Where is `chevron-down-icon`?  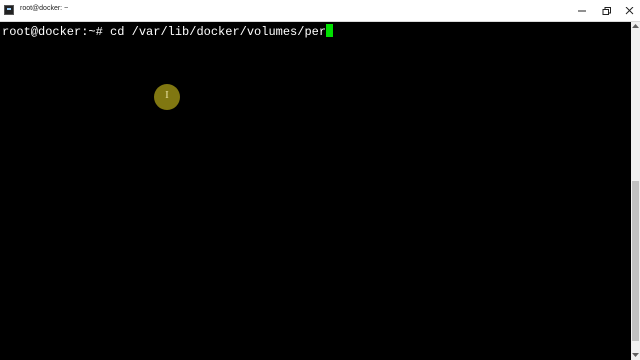 chevron-down-icon is located at coordinates (635, 355).